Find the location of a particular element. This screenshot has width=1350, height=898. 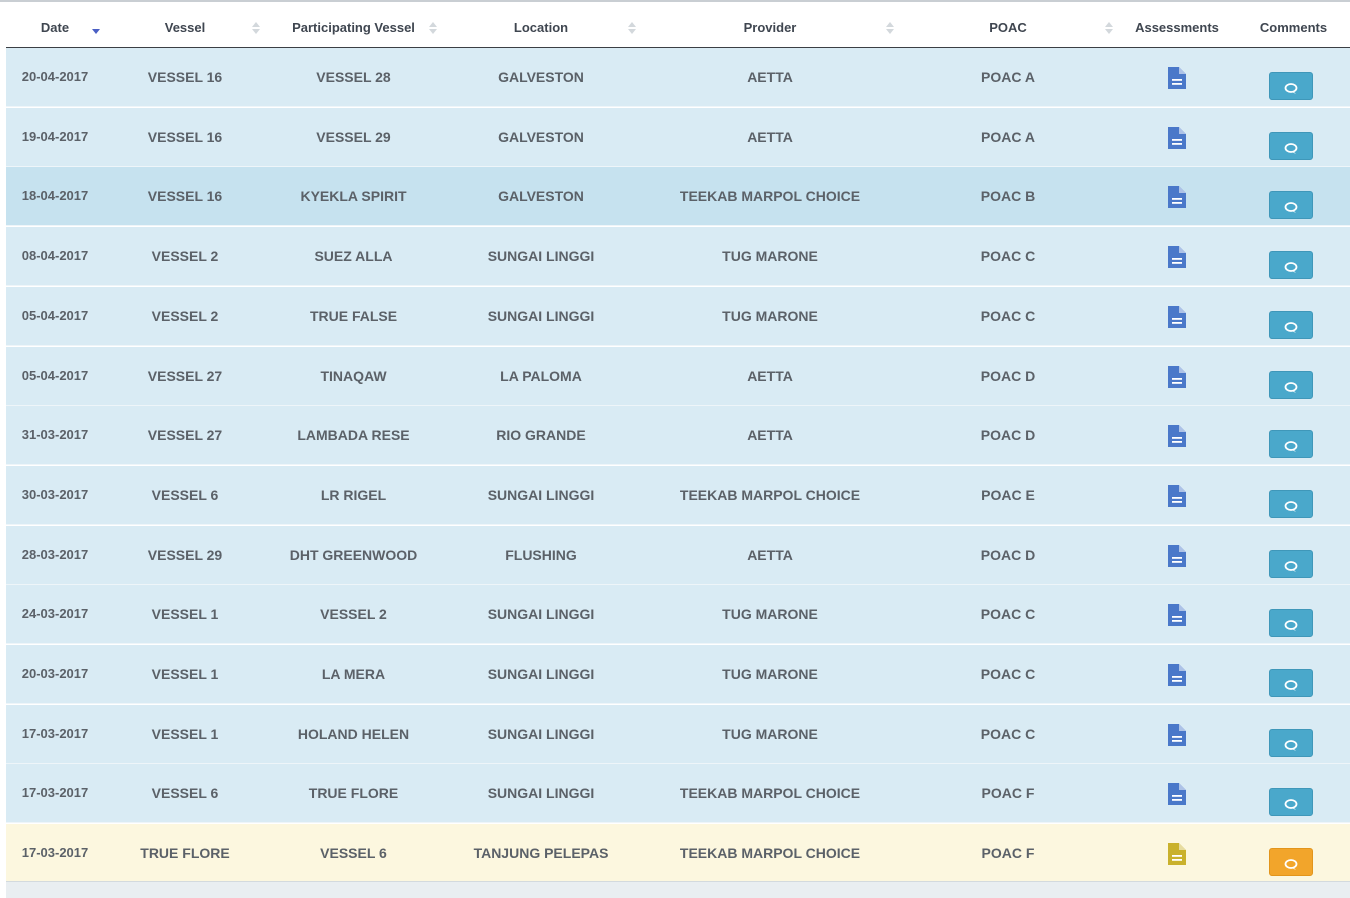

participating-vessel-cell: LA MERA is located at coordinates (353, 674).